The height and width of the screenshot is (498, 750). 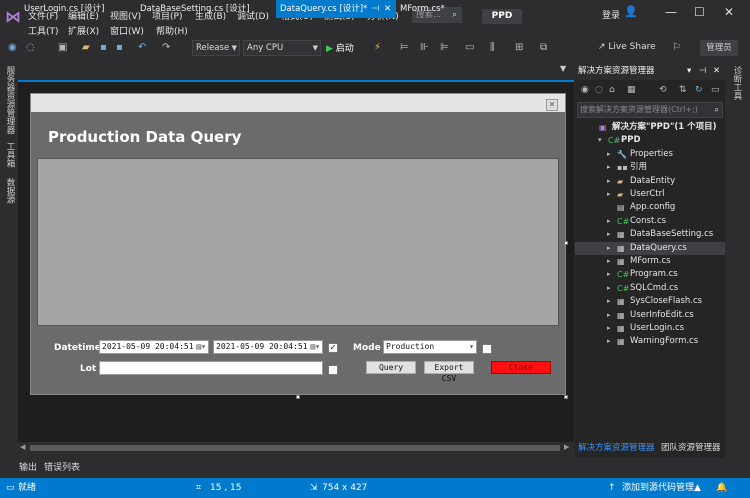 What do you see at coordinates (631, 11) in the screenshot?
I see `account-icon: 👤` at bounding box center [631, 11].